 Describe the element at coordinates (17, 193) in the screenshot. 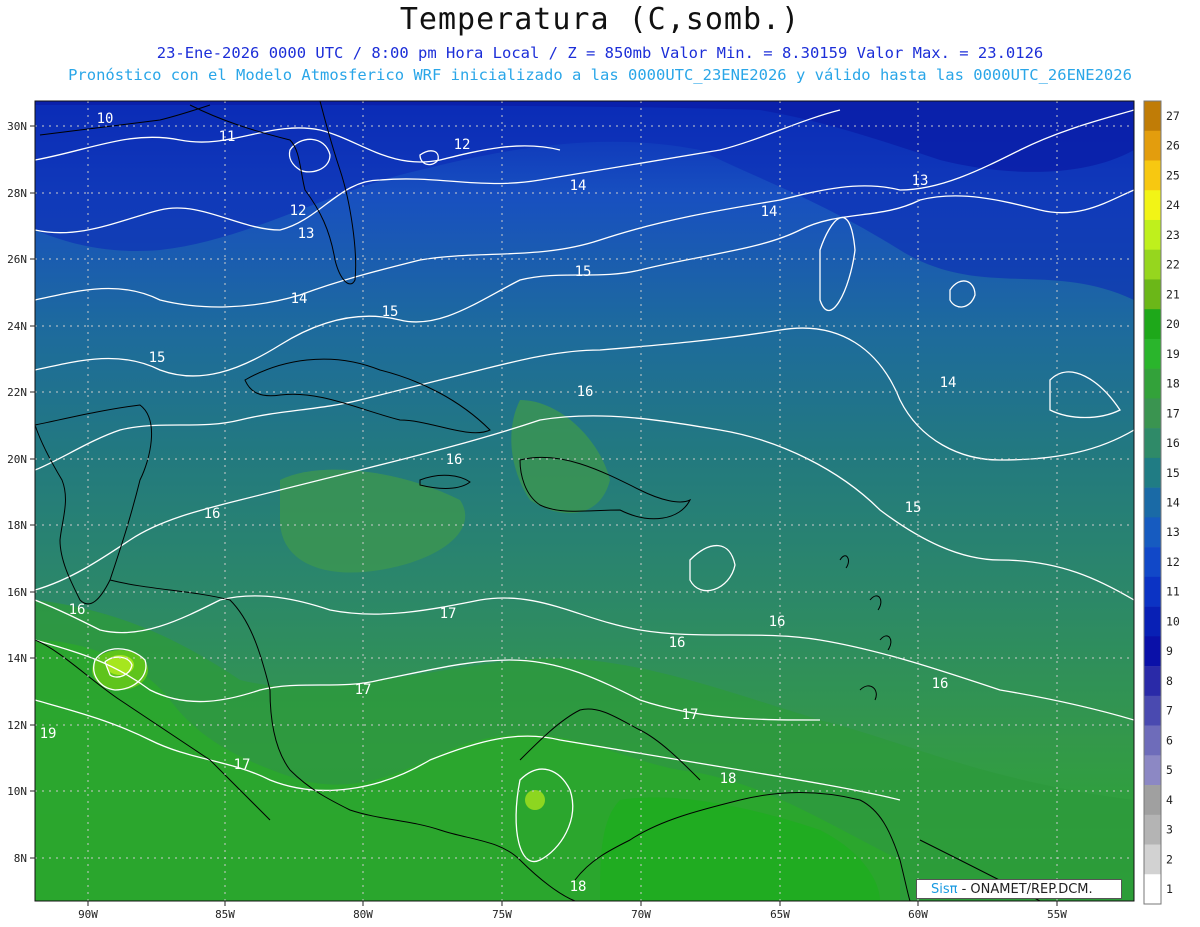

I see `lat-tick-label: 28N` at that location.